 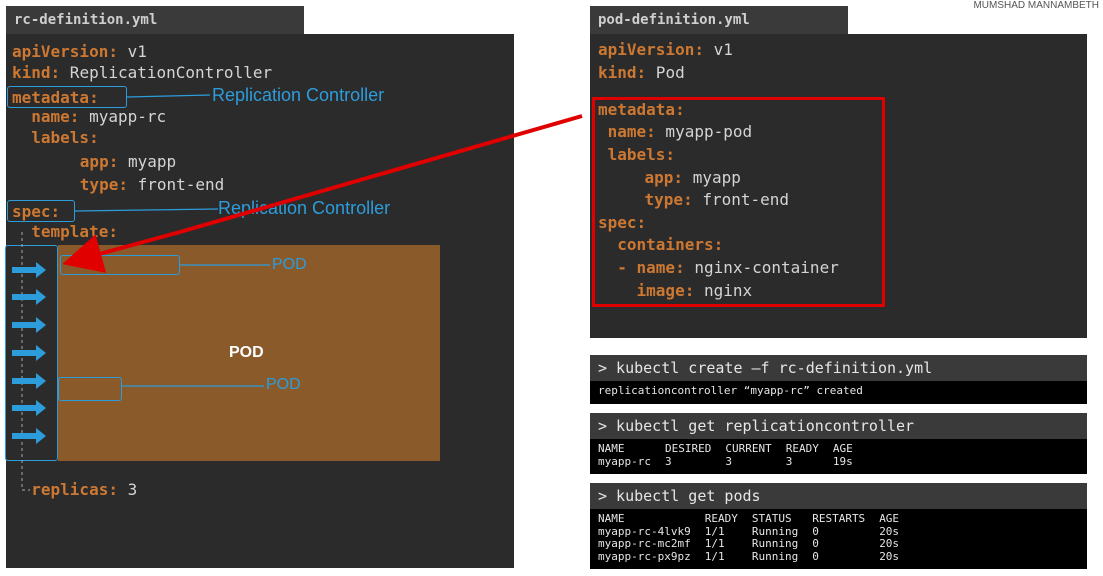 What do you see at coordinates (838, 426) in the screenshot?
I see `terminal-get-rc-command: > kubectl get replicationcontroller` at bounding box center [838, 426].